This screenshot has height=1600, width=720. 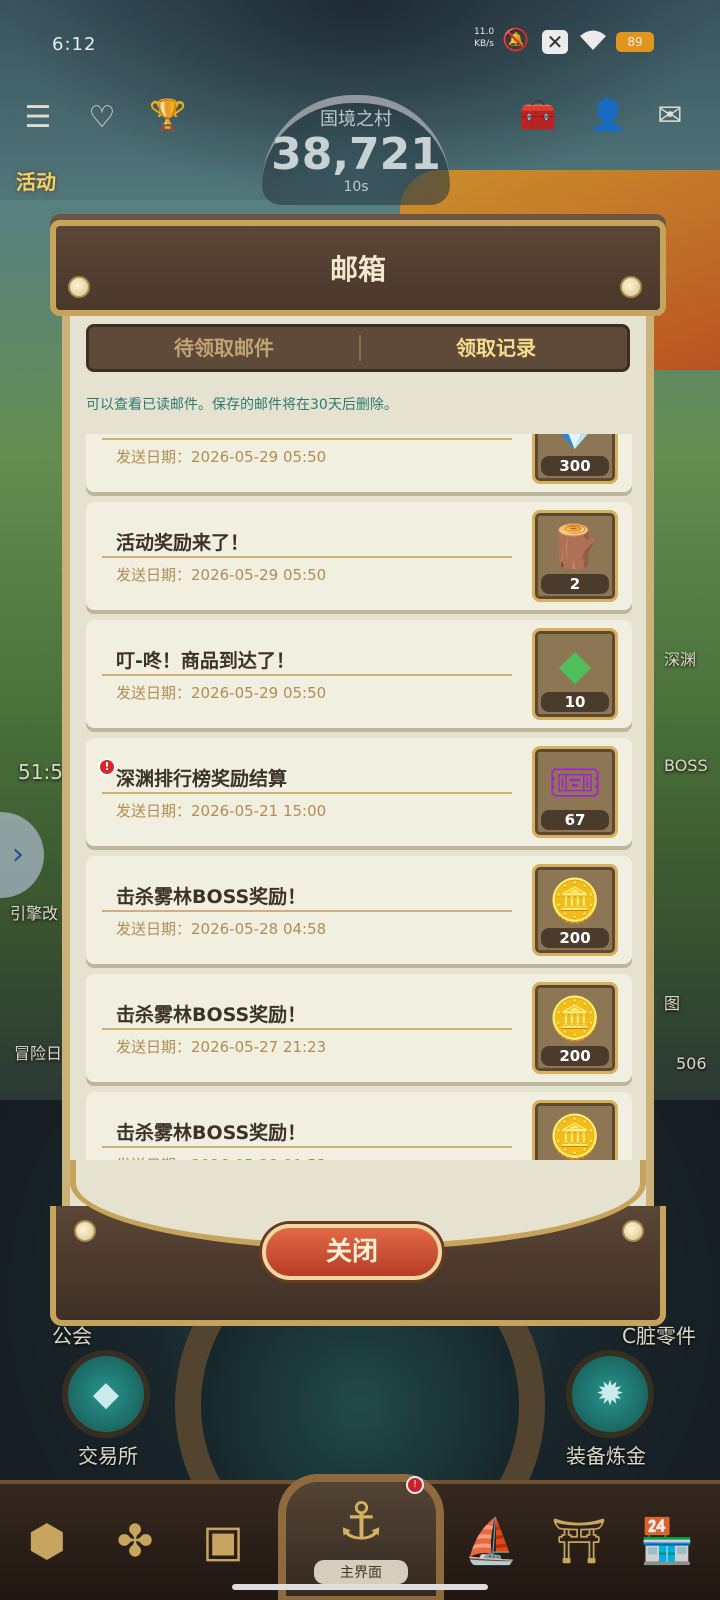 I want to click on mailbox-header: 邮箱, so click(x=358, y=268).